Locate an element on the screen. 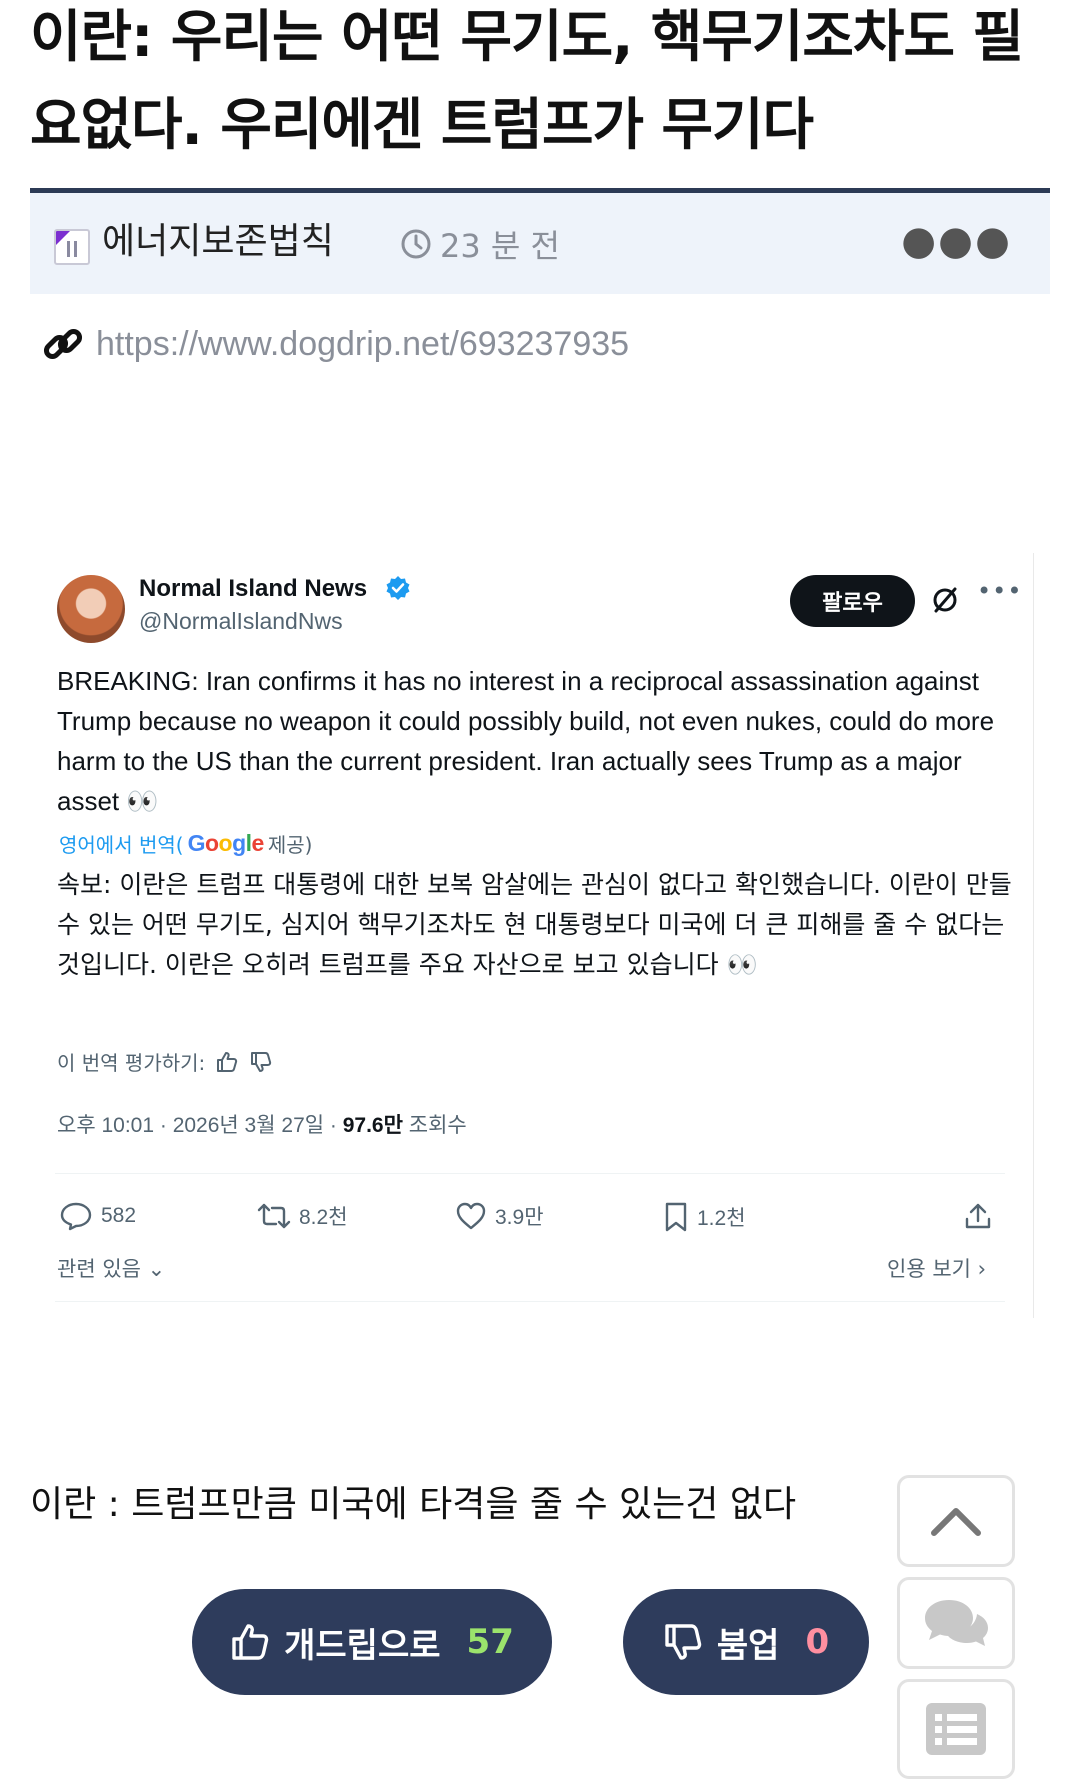 The width and height of the screenshot is (1080, 1779). share-action is located at coordinates (978, 1216).